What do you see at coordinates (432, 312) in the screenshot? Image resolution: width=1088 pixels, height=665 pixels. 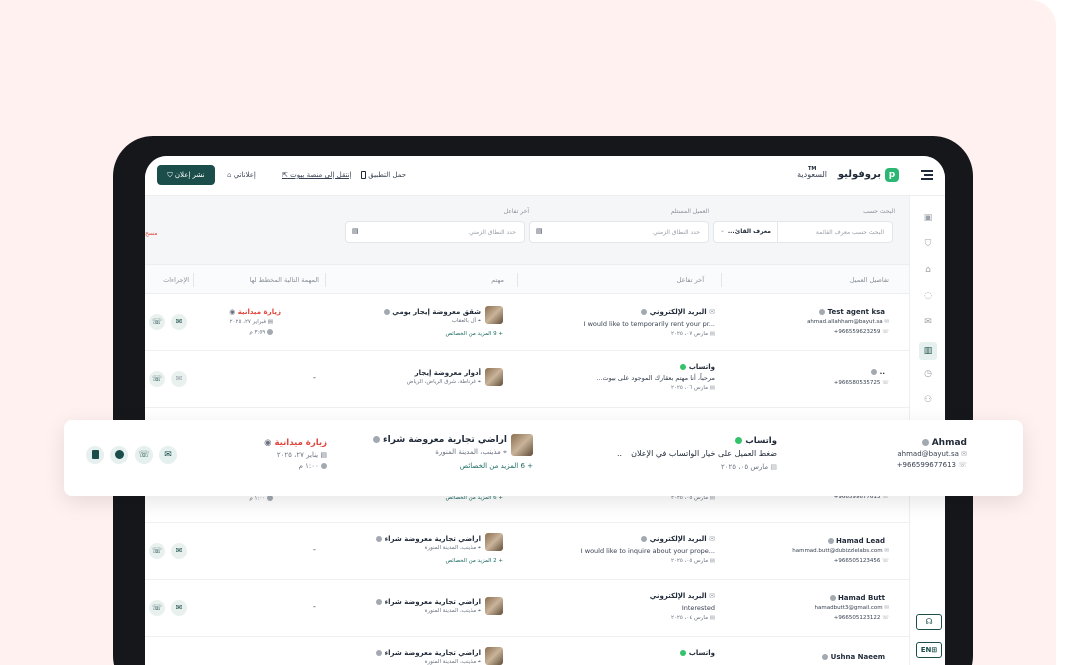 I see `property-title: شقق معروضة إيجار يومي` at bounding box center [432, 312].